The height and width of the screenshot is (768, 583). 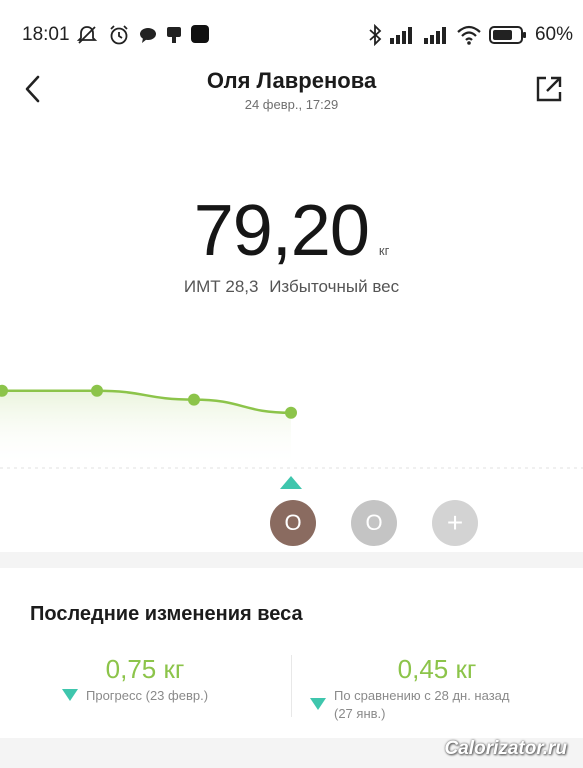 I want to click on section-divider, so click(x=291, y=560).